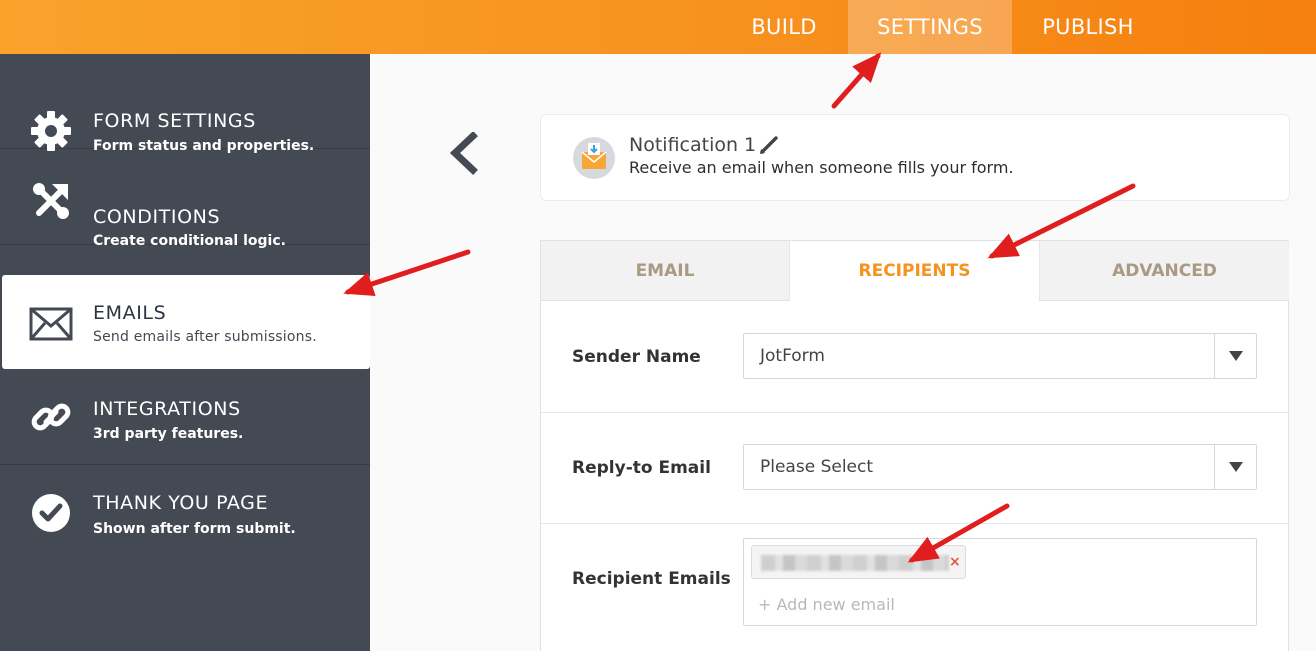 This screenshot has height=651, width=1316. I want to click on reply-to-row: Reply-to Email Please Select, so click(914, 468).